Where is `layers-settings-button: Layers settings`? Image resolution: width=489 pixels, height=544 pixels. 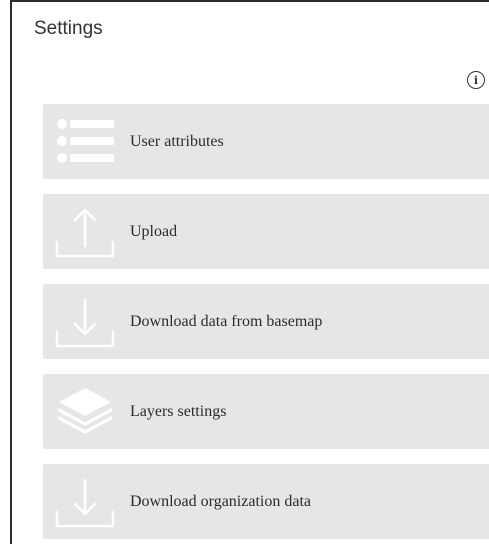 layers-settings-button: Layers settings is located at coordinates (266, 411).